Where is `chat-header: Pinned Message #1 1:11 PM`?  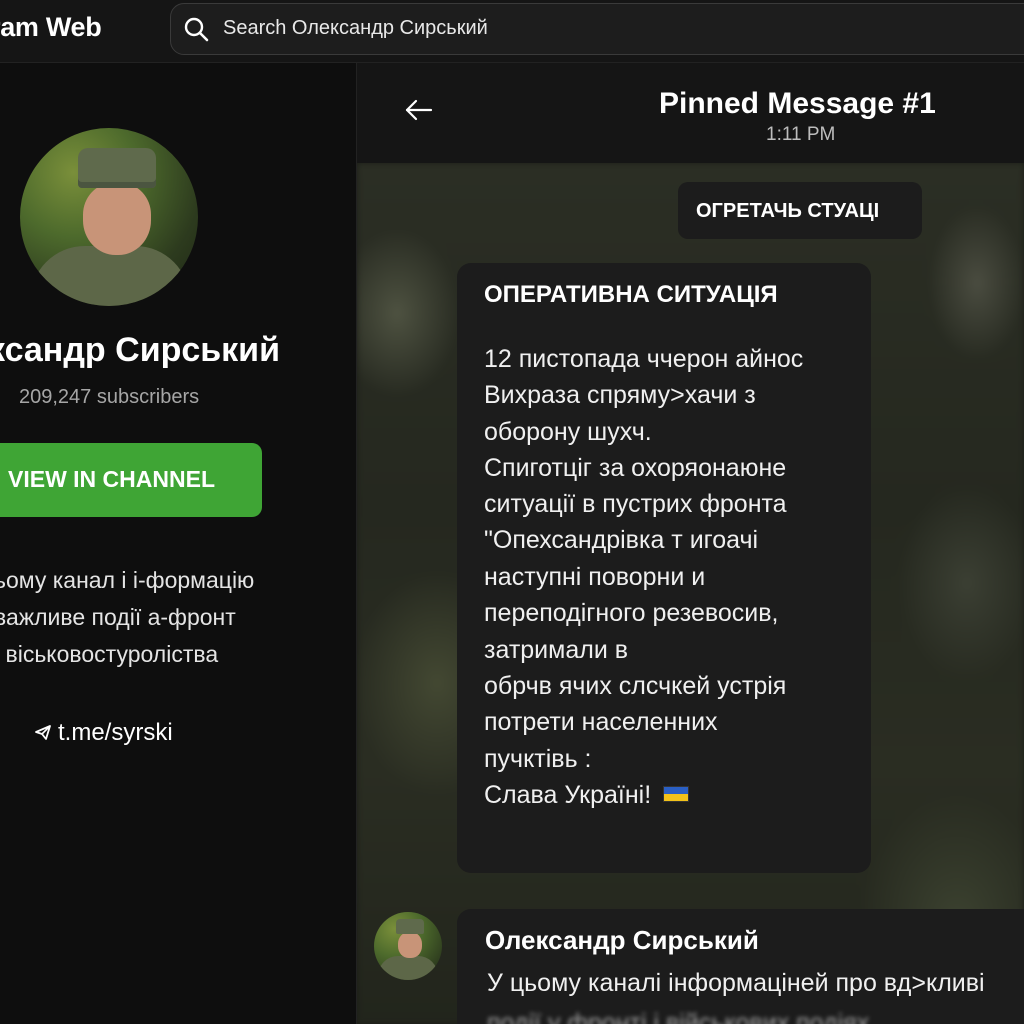
chat-header: Pinned Message #1 1:11 PM is located at coordinates (690, 113).